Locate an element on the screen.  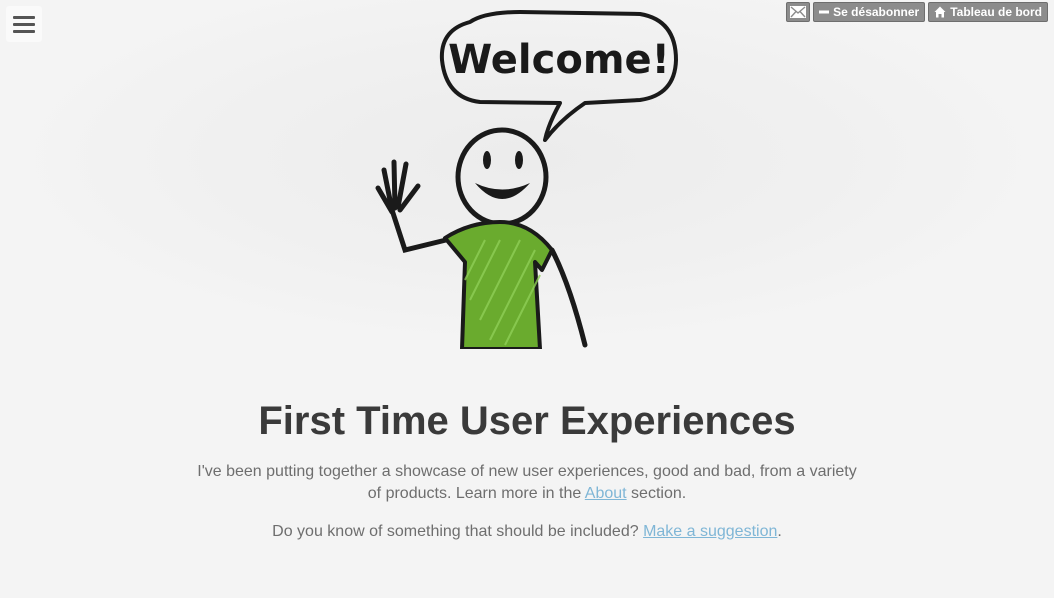
menu-button is located at coordinates (24, 24).